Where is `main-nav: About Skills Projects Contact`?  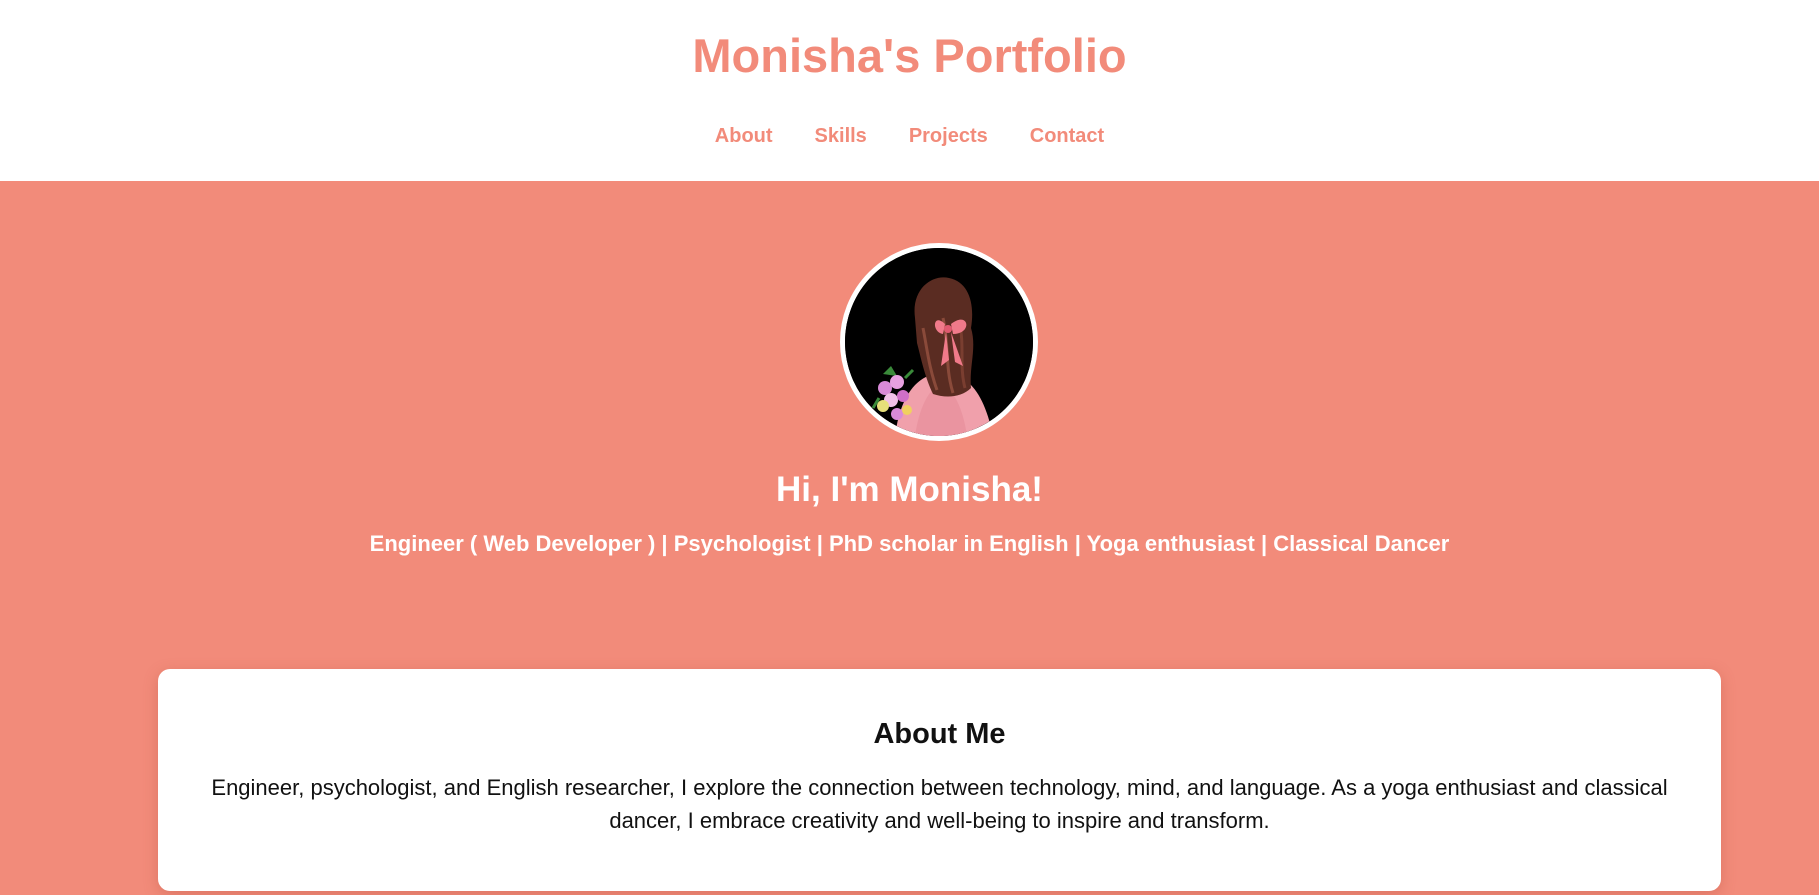 main-nav: About Skills Projects Contact is located at coordinates (909, 136).